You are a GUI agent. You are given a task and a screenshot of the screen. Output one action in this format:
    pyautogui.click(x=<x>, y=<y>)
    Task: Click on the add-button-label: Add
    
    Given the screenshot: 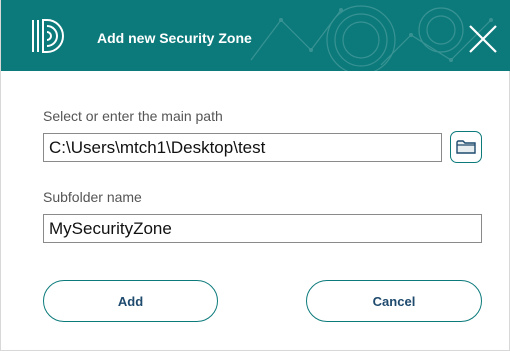 What is the action you would take?
    pyautogui.click(x=130, y=301)
    